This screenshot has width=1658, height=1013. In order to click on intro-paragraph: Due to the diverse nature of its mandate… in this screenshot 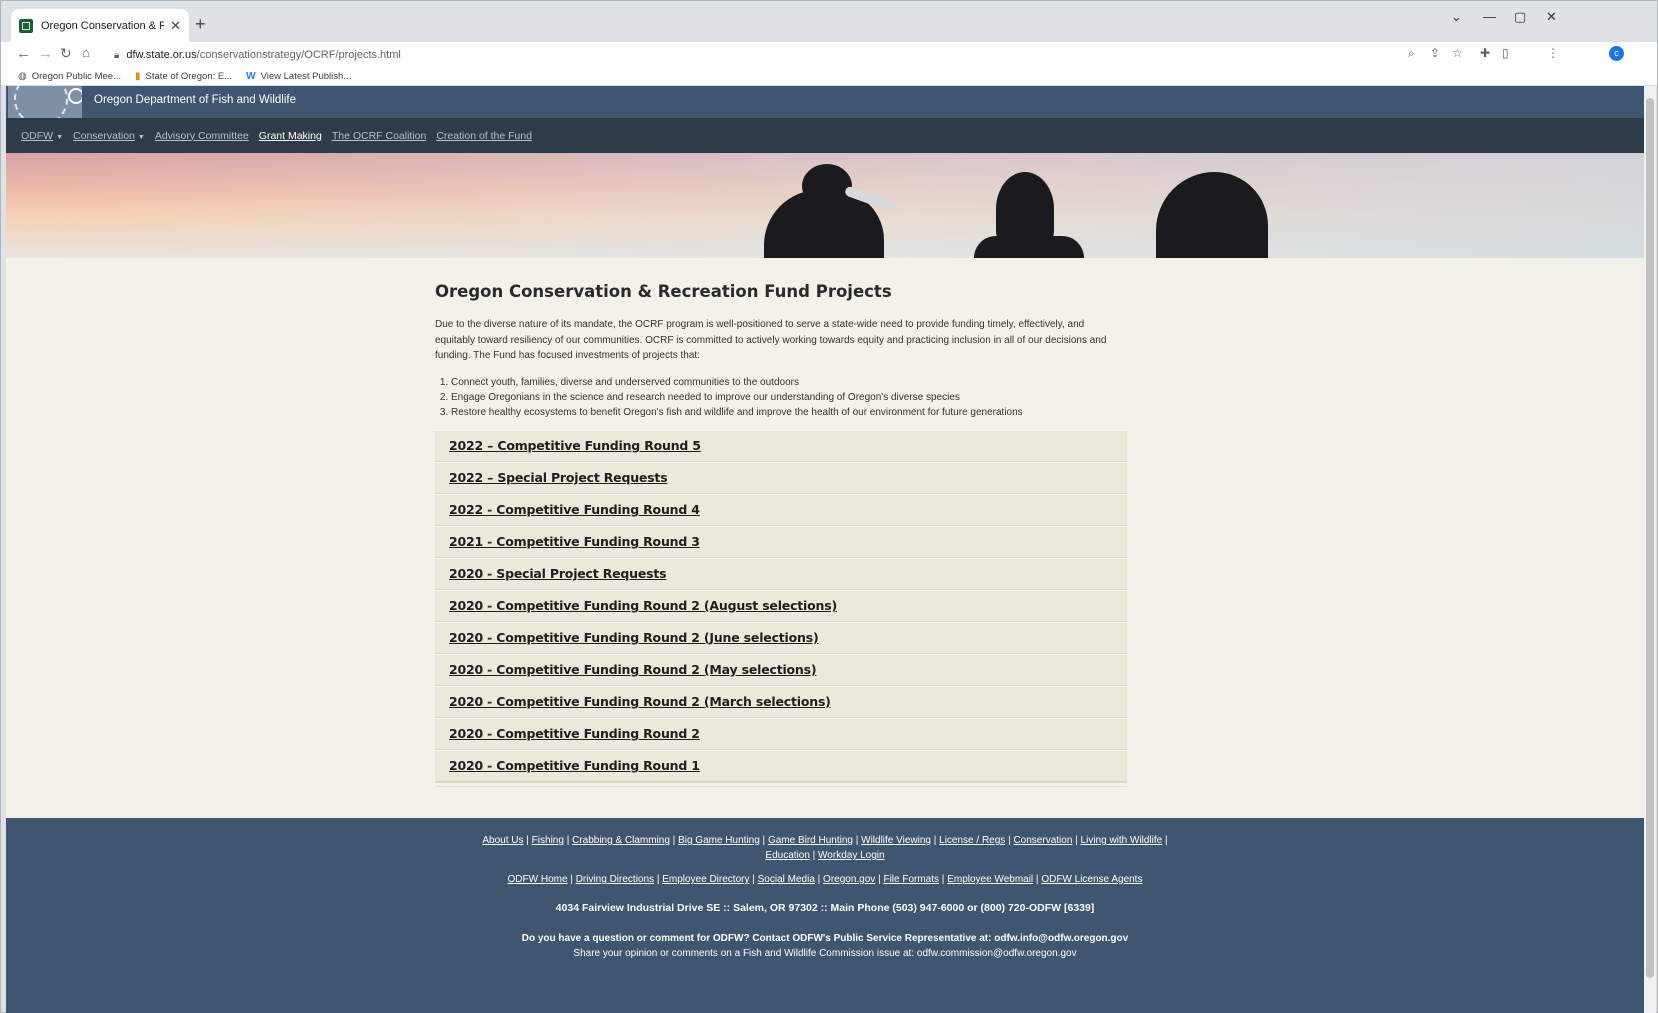, I will do `click(771, 340)`.